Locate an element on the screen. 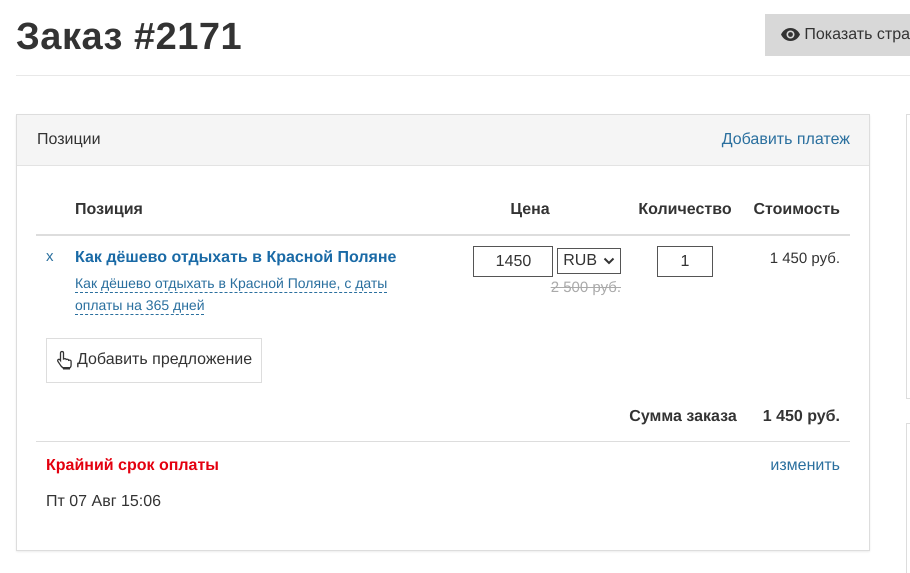 This screenshot has height=573, width=910. old-price: 2 500 руб. is located at coordinates (585, 287).